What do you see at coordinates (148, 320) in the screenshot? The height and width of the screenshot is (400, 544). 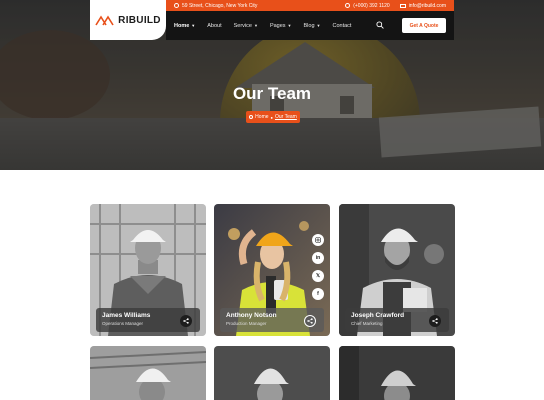 I see `member-info: James Williams Operations Manager` at bounding box center [148, 320].